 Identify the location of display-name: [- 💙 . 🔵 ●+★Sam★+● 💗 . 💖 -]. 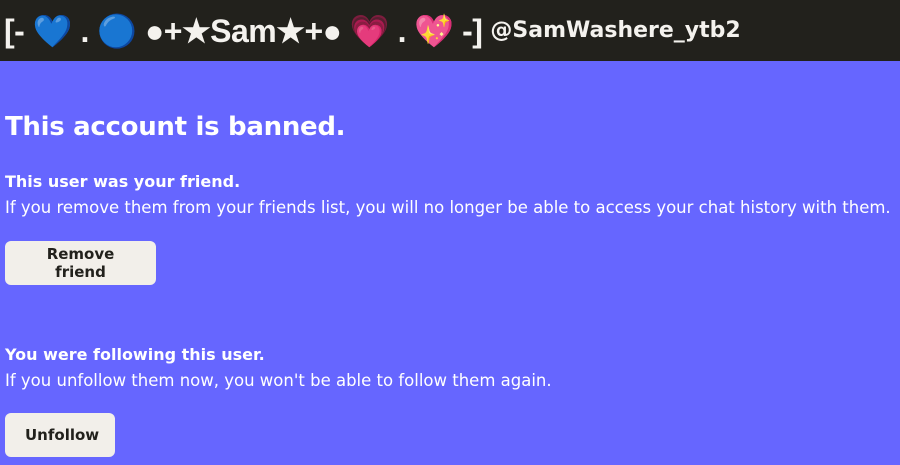
(243, 30).